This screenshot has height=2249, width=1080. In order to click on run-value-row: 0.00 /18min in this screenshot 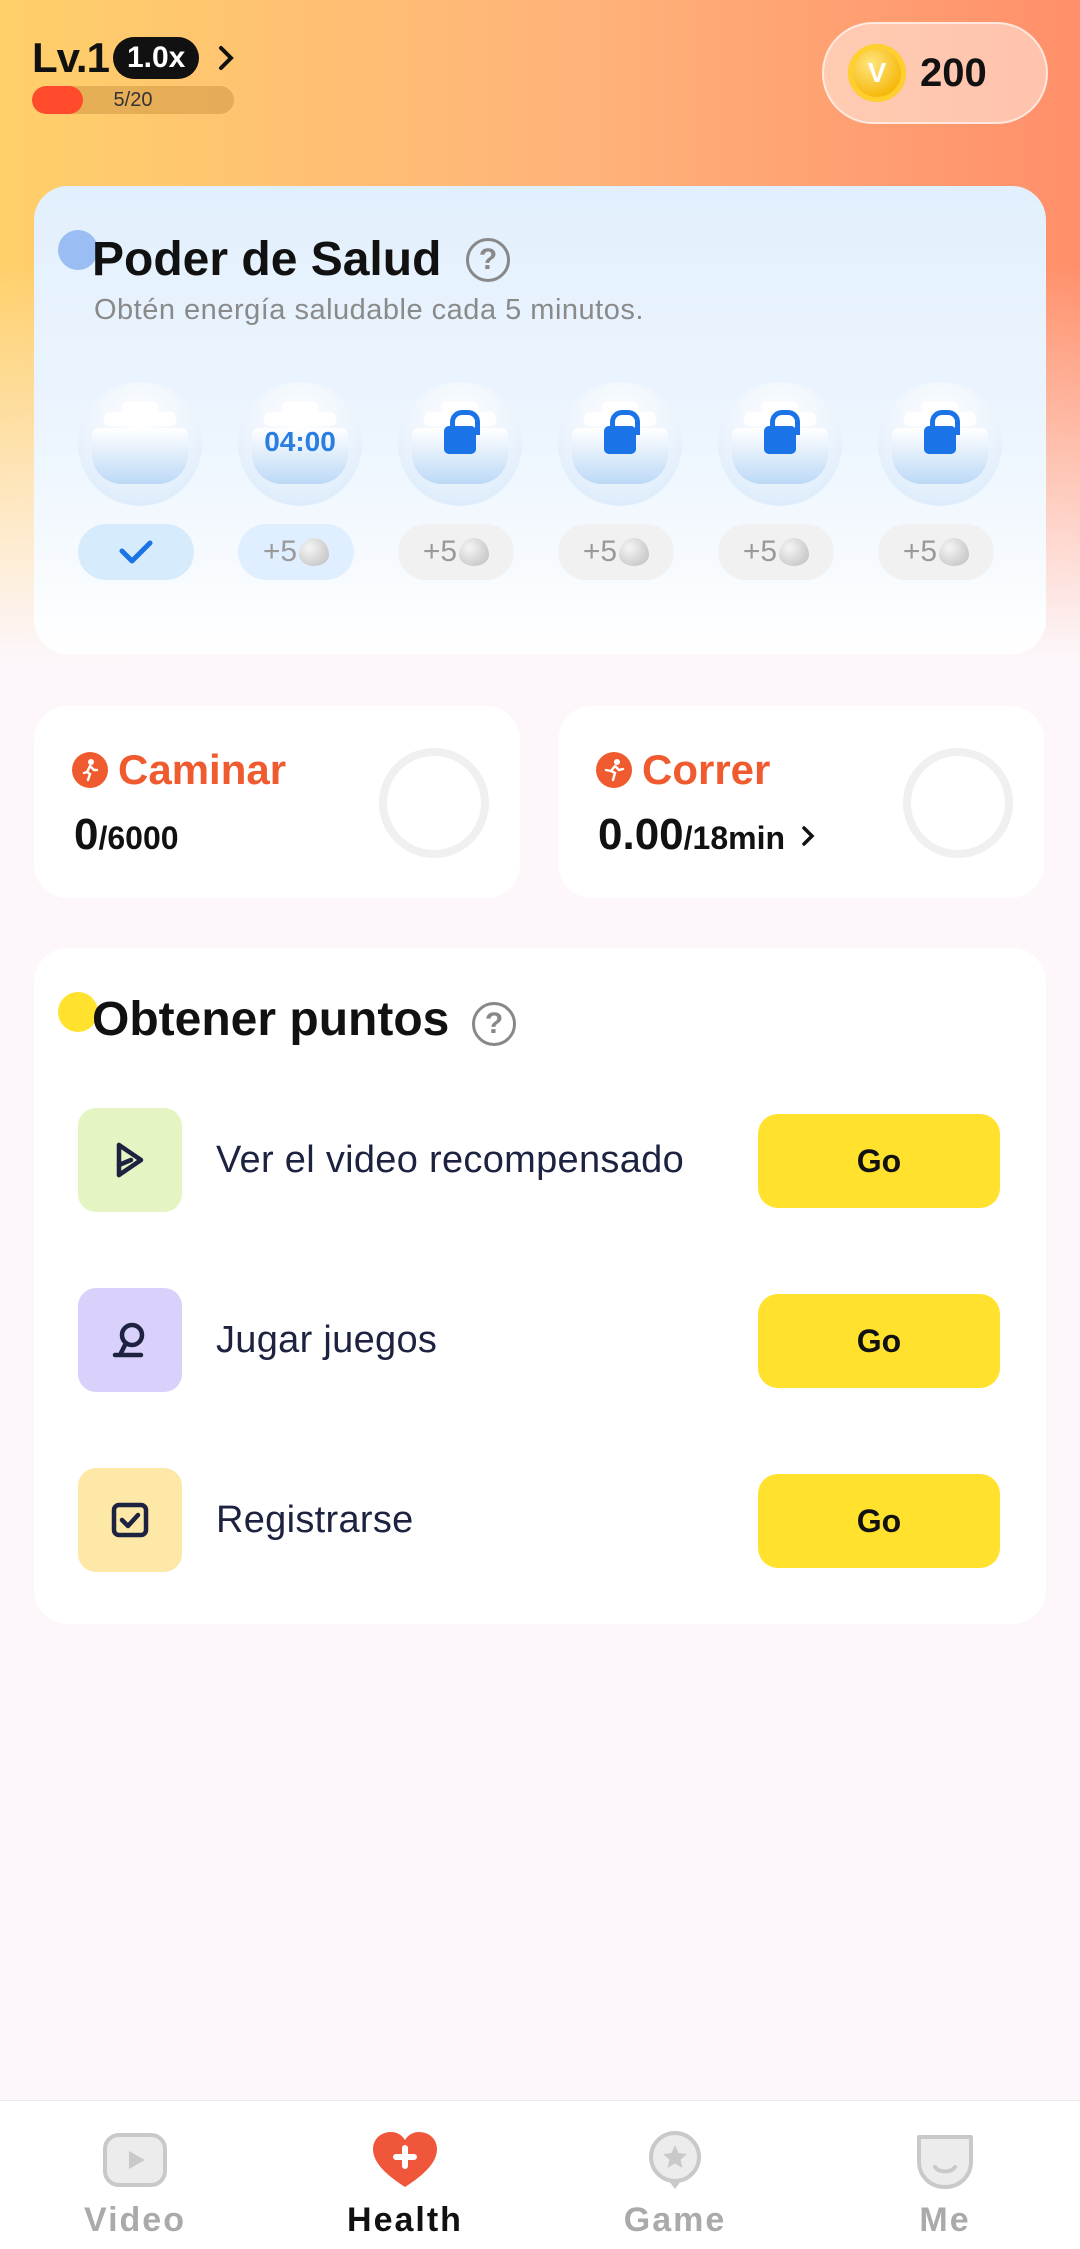, I will do `click(709, 835)`.